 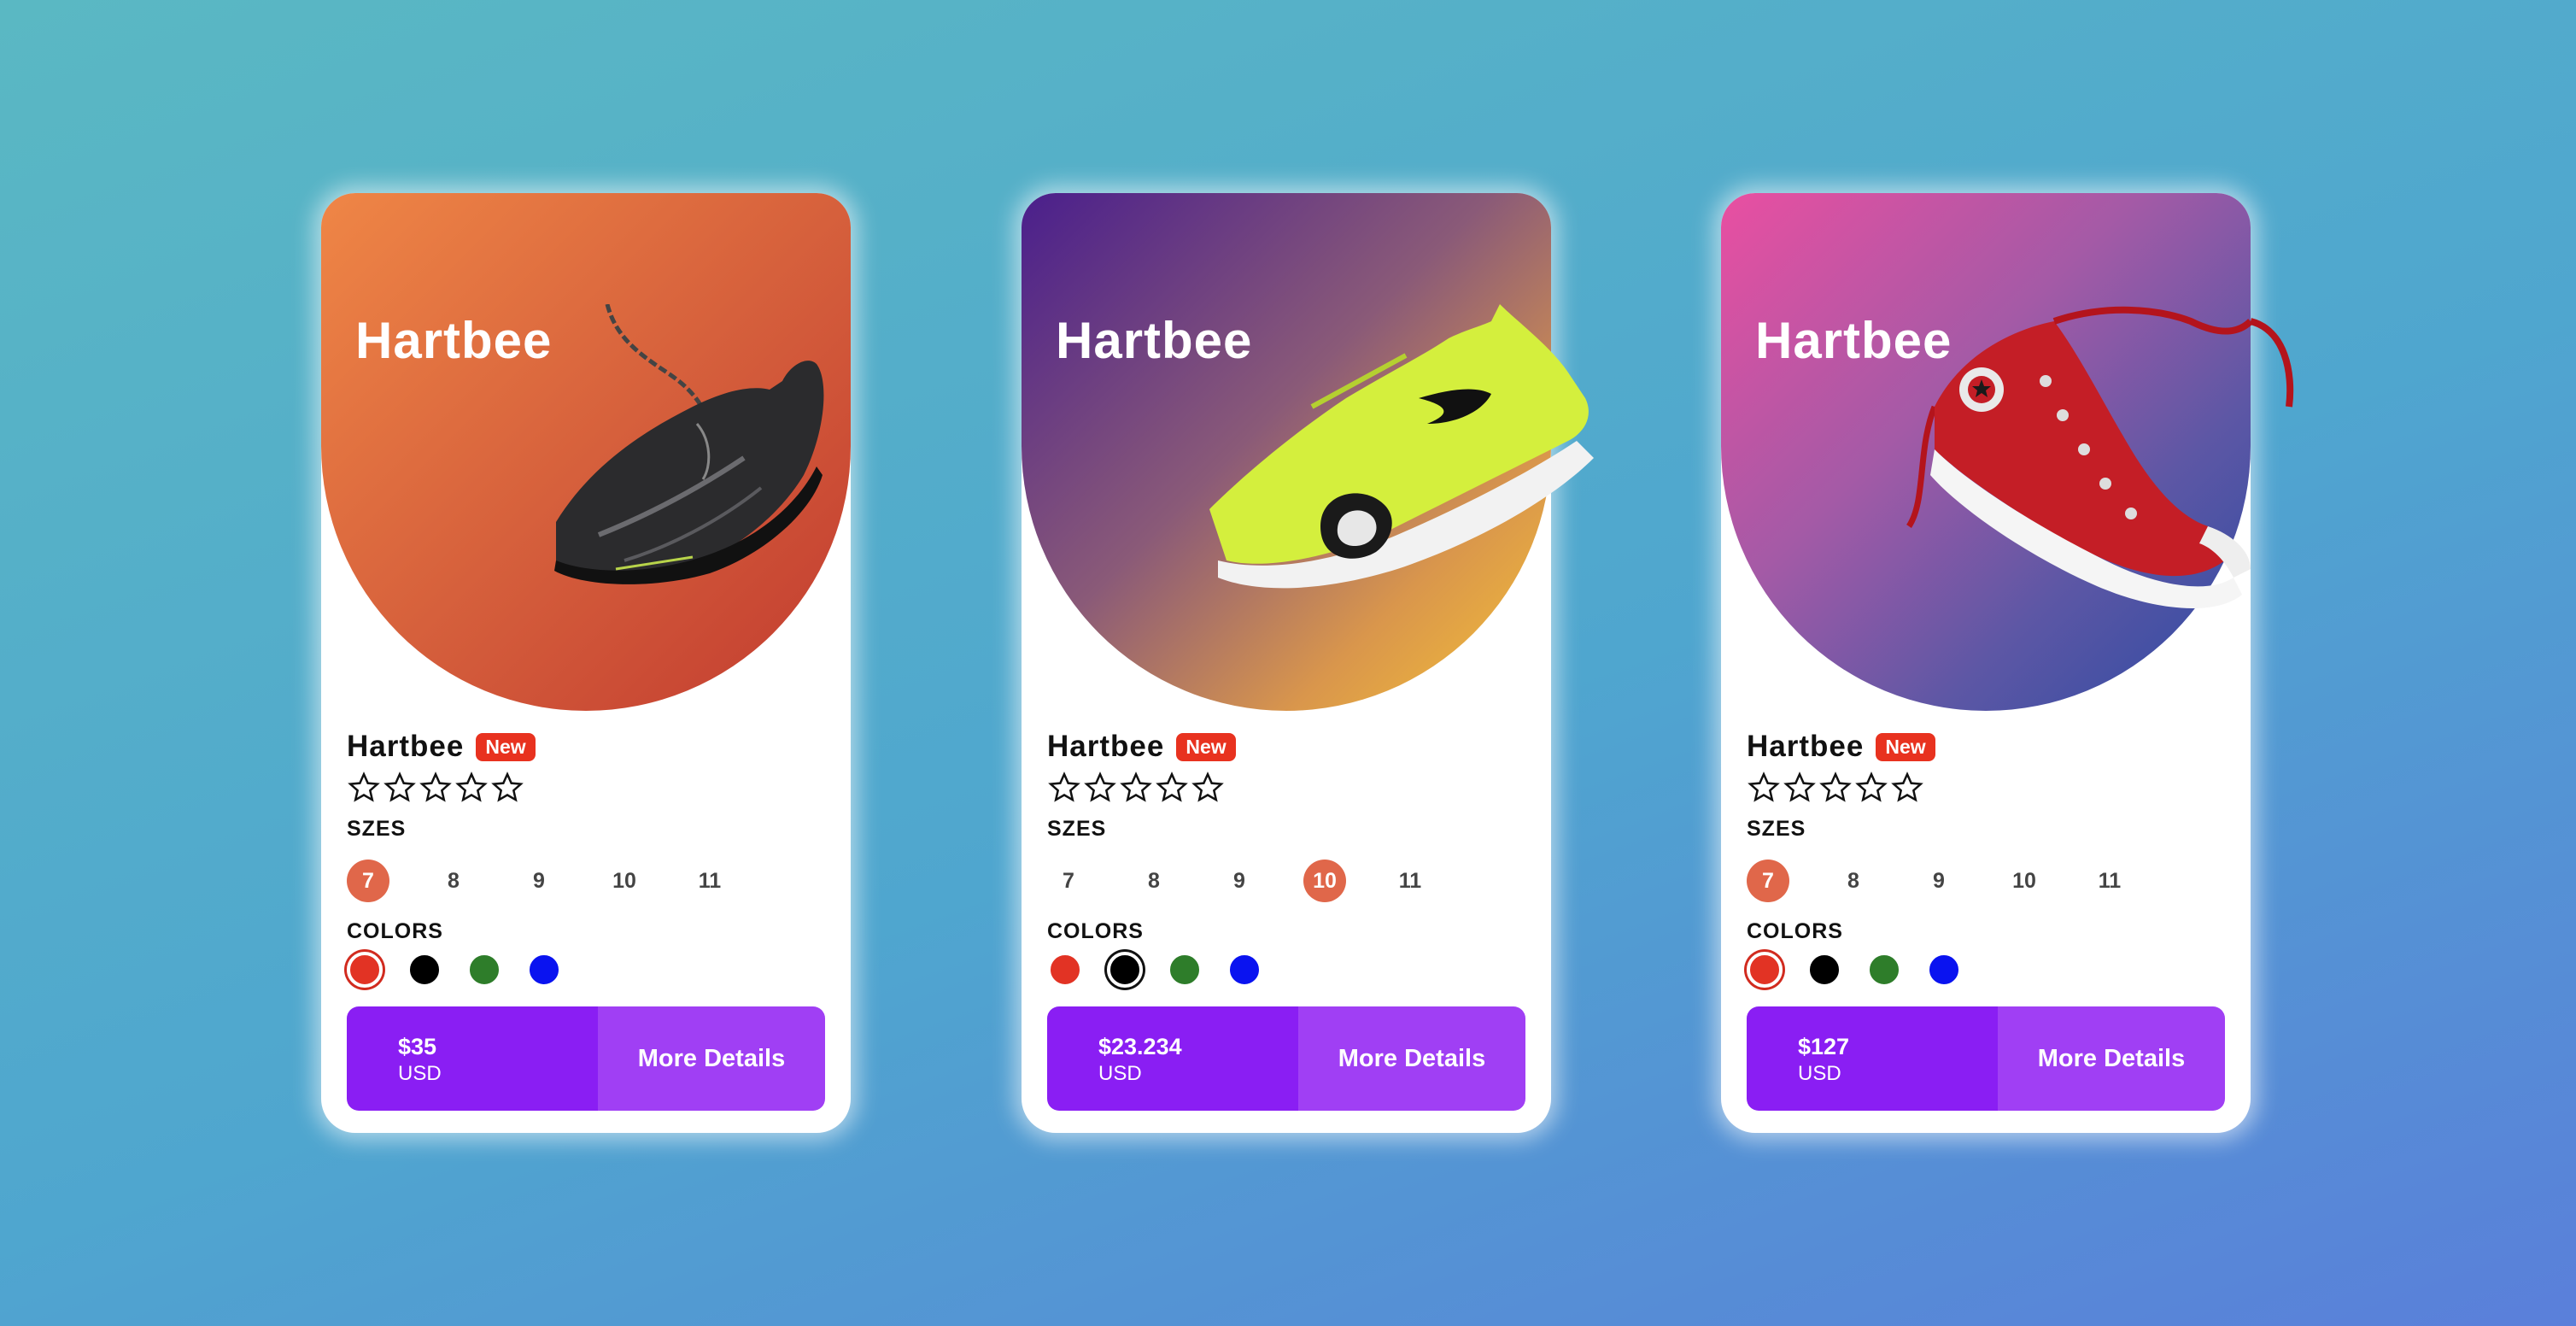 I want to click on price-amount: $127, so click(x=1824, y=1046).